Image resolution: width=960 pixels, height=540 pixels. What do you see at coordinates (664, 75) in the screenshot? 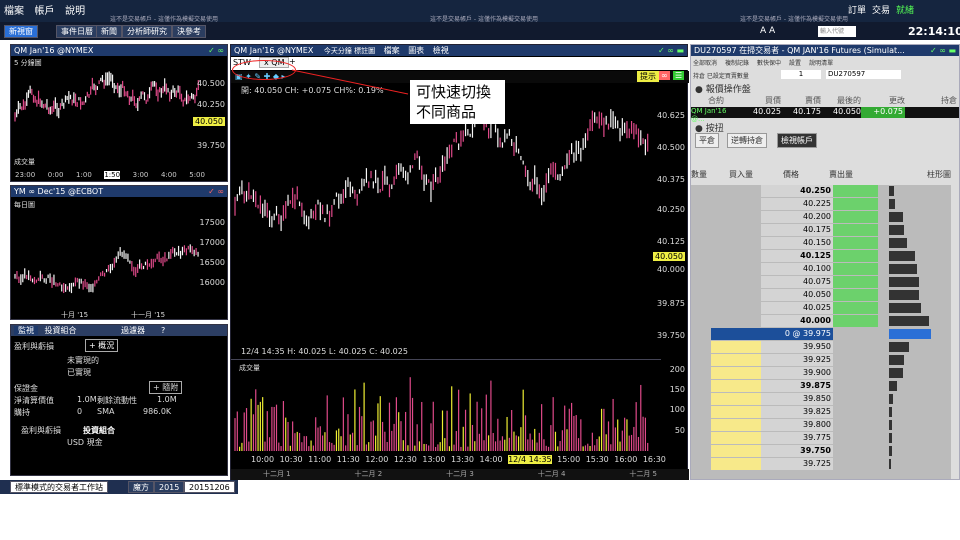
I see `link-icon: ∞` at bounding box center [664, 75].